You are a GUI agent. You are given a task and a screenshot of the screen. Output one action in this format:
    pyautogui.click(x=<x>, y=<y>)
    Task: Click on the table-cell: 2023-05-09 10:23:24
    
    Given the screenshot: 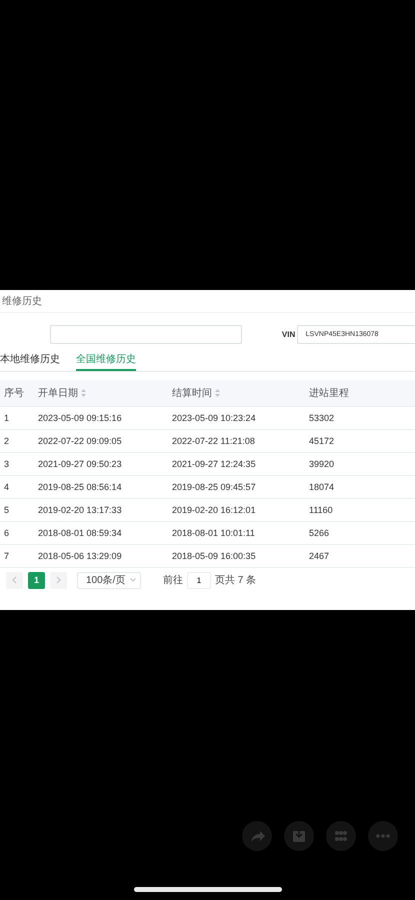 What is the action you would take?
    pyautogui.click(x=214, y=418)
    